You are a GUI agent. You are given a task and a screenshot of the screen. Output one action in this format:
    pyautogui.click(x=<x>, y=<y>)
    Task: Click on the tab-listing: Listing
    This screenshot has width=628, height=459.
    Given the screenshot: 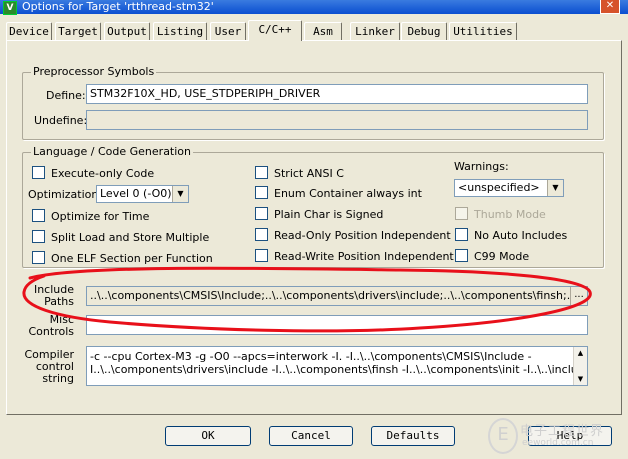 What is the action you would take?
    pyautogui.click(x=180, y=31)
    